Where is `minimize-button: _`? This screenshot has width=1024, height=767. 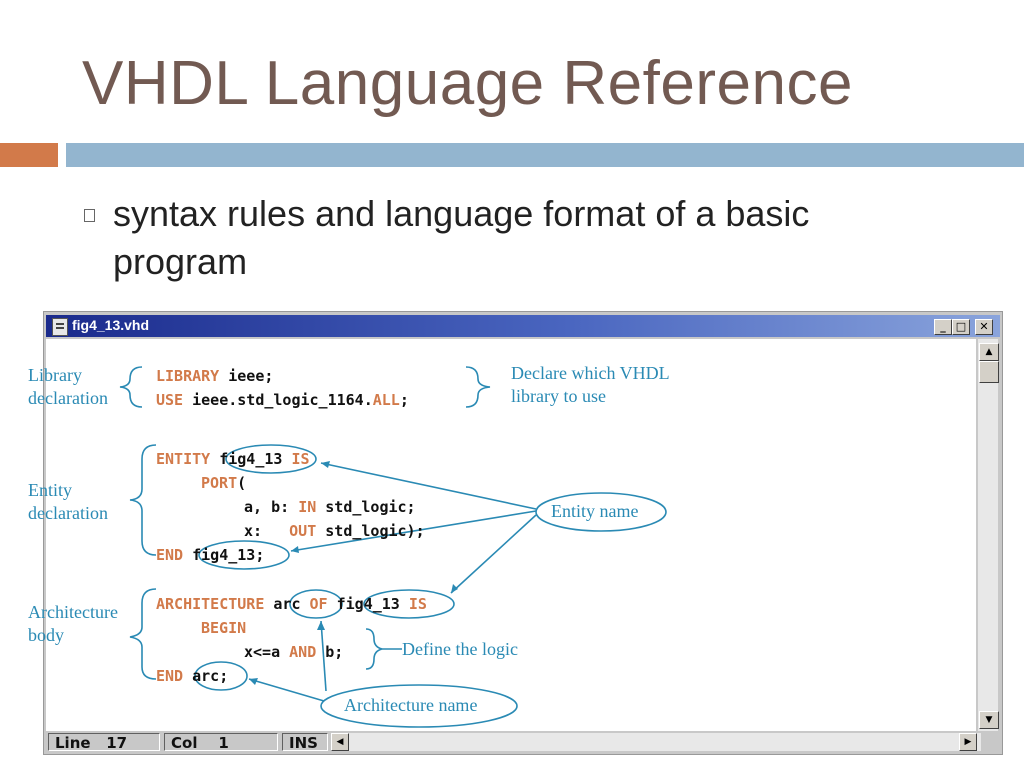
minimize-button: _ is located at coordinates (943, 327).